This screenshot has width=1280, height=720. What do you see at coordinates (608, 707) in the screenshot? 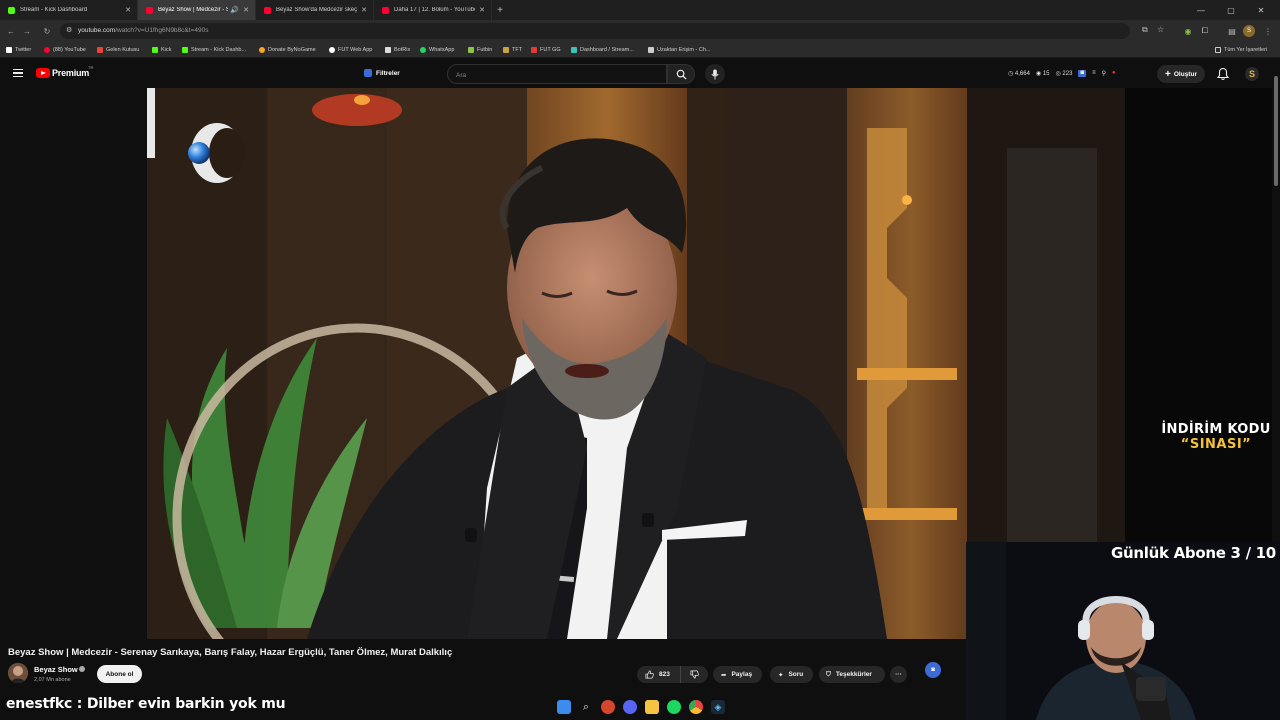
I see `app-icon` at bounding box center [608, 707].